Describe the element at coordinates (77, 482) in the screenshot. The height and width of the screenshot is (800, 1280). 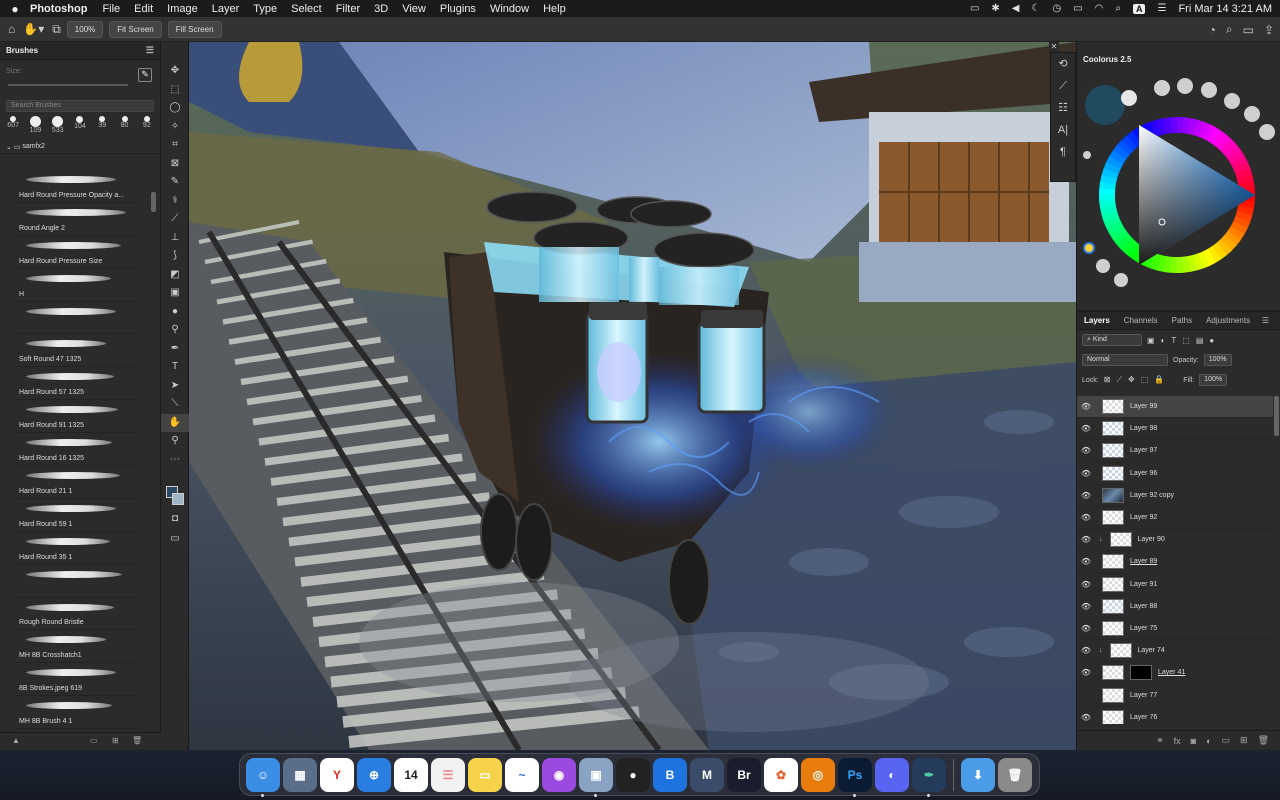
I see `brush-preset-item: Hard Round 21 1` at that location.